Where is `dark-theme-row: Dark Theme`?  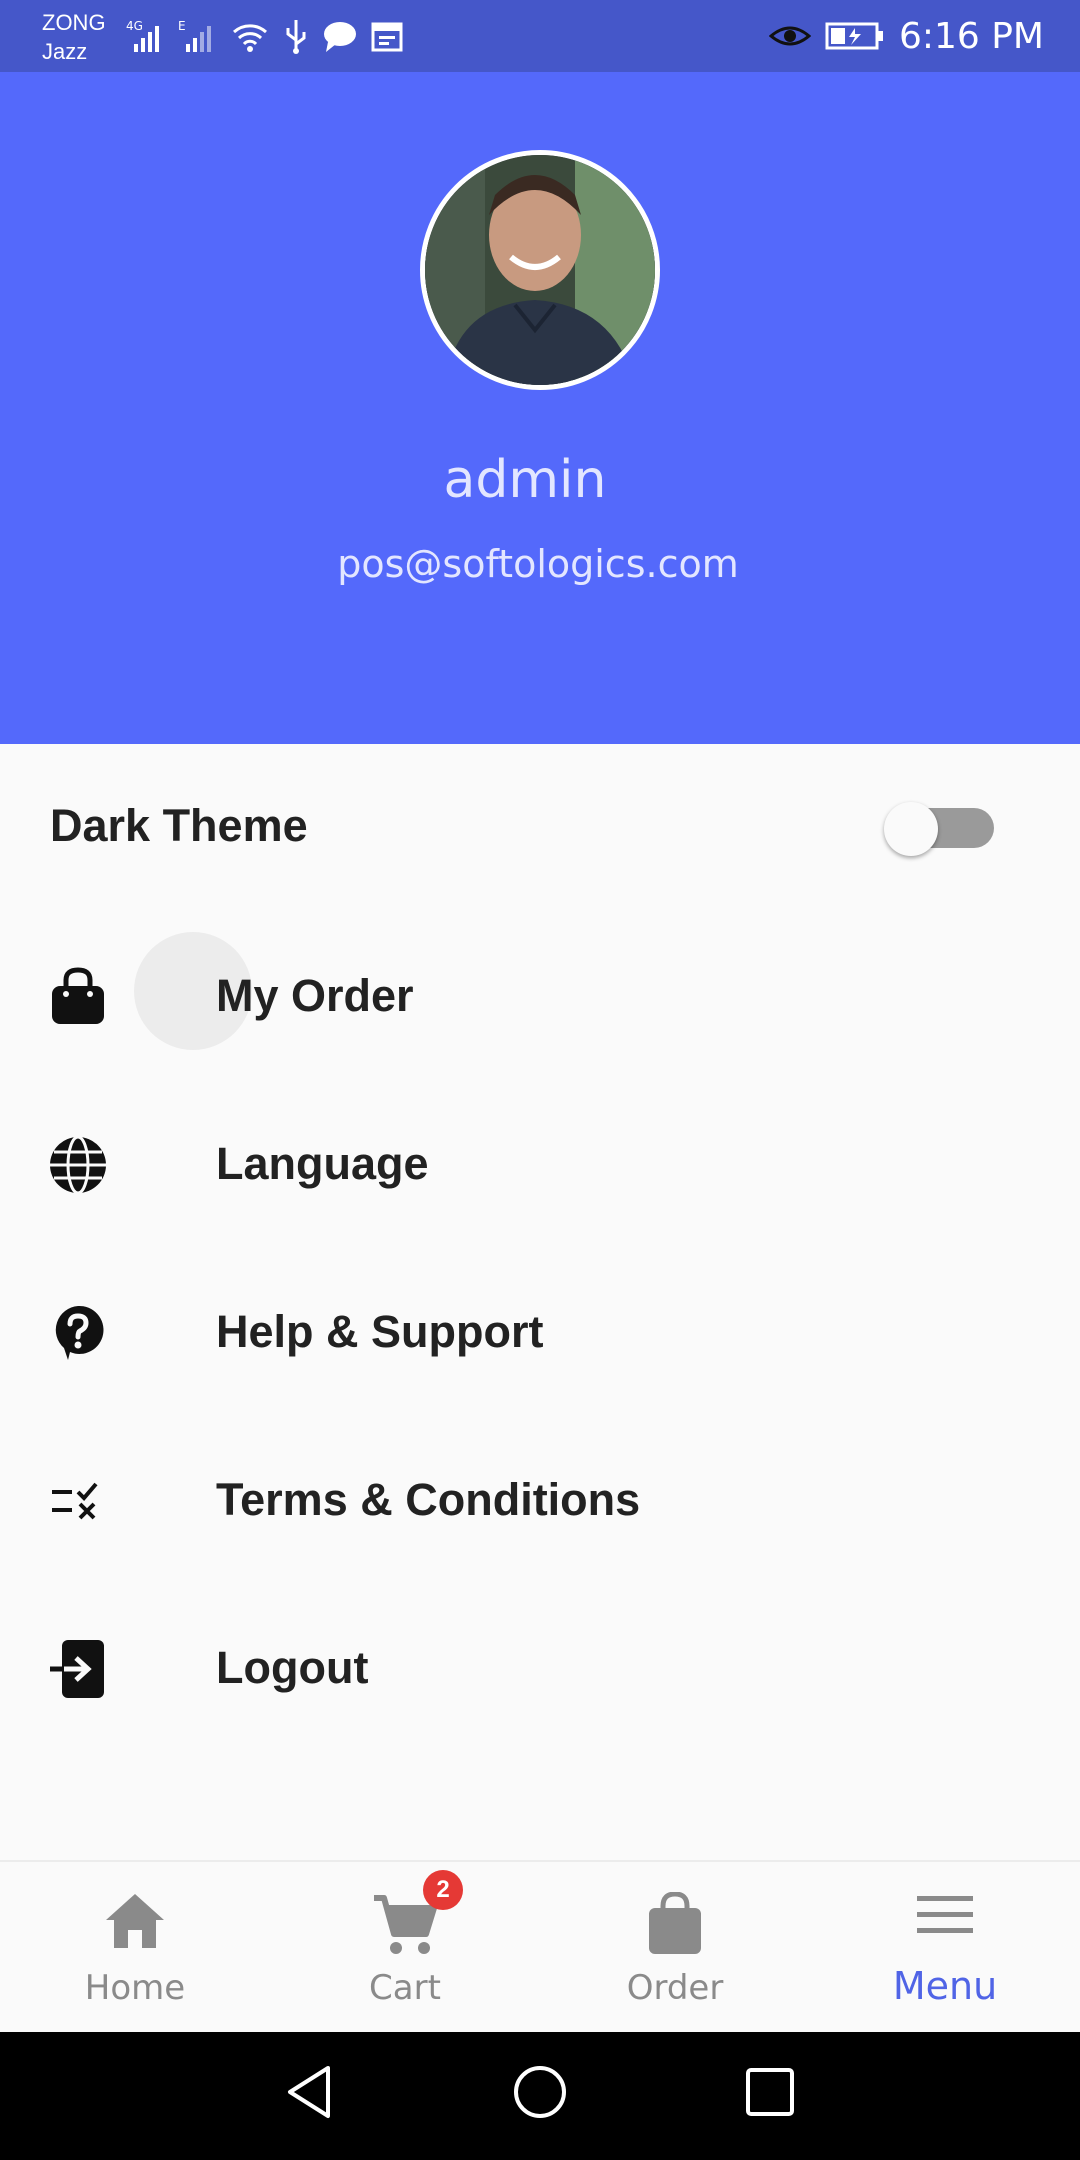 dark-theme-row: Dark Theme is located at coordinates (540, 828).